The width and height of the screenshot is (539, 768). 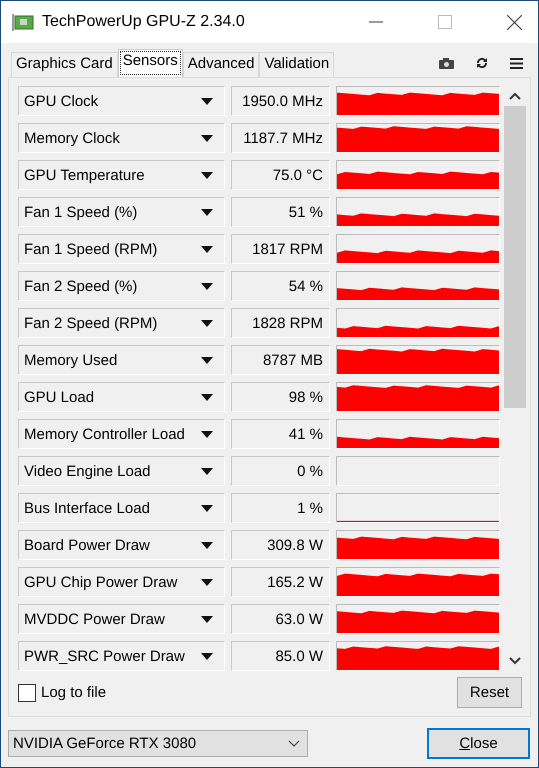 I want to click on sensor-name-dropdown: Fan 2 Speed (RPM), so click(x=121, y=323).